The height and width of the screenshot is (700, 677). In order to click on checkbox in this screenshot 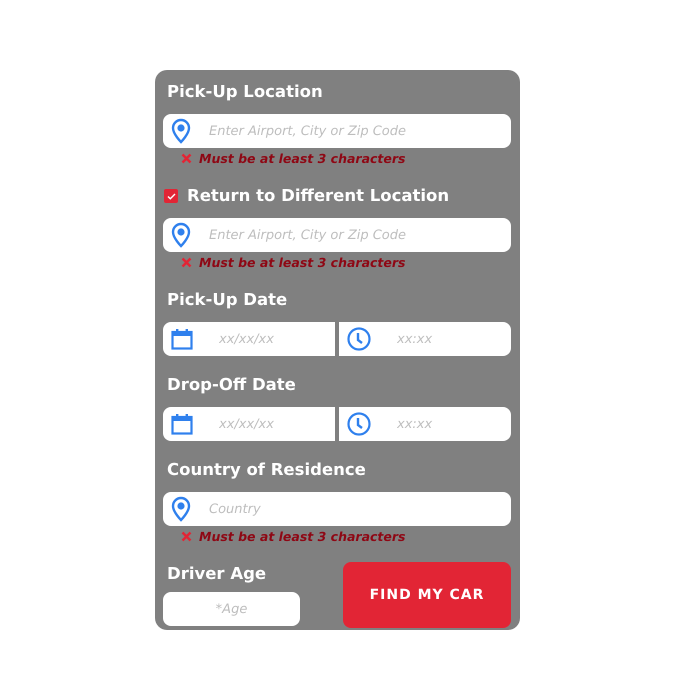, I will do `click(171, 196)`.